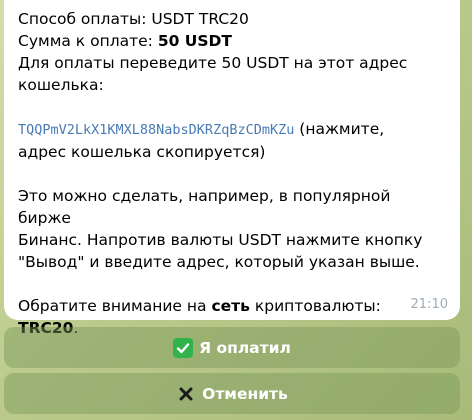  What do you see at coordinates (429, 304) in the screenshot?
I see `message-timestamp: 21:10` at bounding box center [429, 304].